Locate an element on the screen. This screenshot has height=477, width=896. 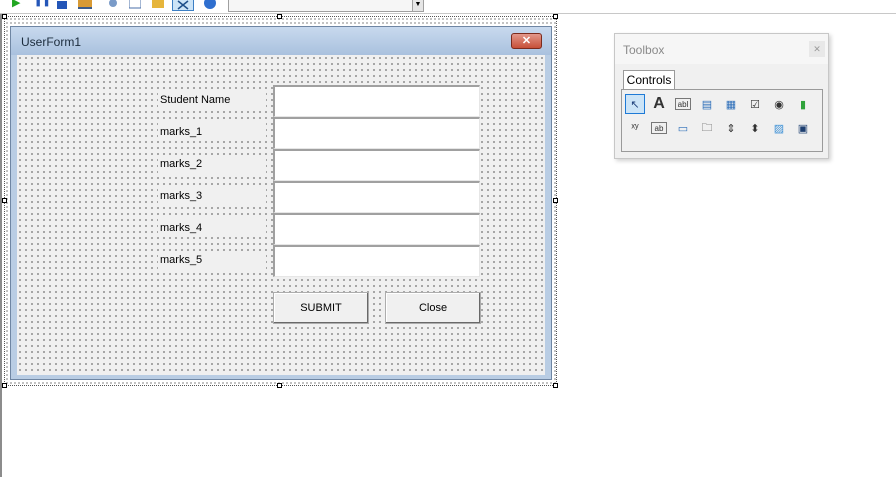
spinbutton-icon: ⬍ is located at coordinates (755, 128).